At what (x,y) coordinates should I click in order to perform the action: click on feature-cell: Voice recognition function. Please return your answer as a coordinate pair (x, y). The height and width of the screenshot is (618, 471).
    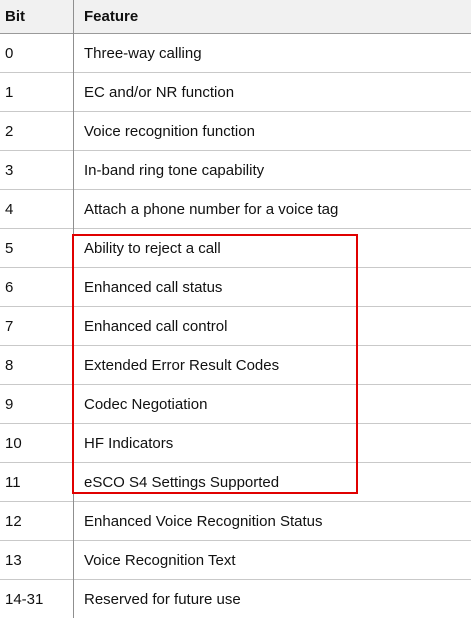
    Looking at the image, I should click on (169, 131).